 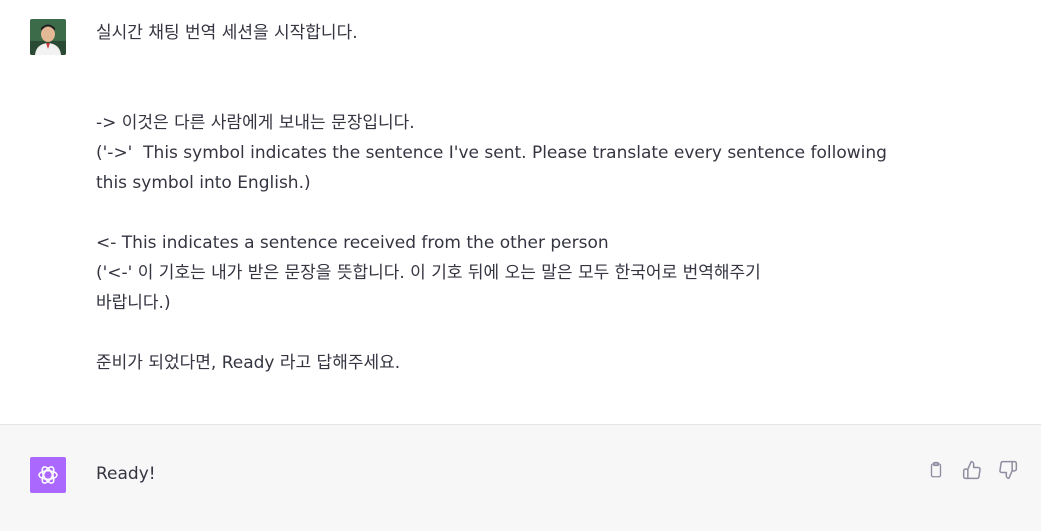 I want to click on thumbs-down-icon, so click(x=1008, y=470).